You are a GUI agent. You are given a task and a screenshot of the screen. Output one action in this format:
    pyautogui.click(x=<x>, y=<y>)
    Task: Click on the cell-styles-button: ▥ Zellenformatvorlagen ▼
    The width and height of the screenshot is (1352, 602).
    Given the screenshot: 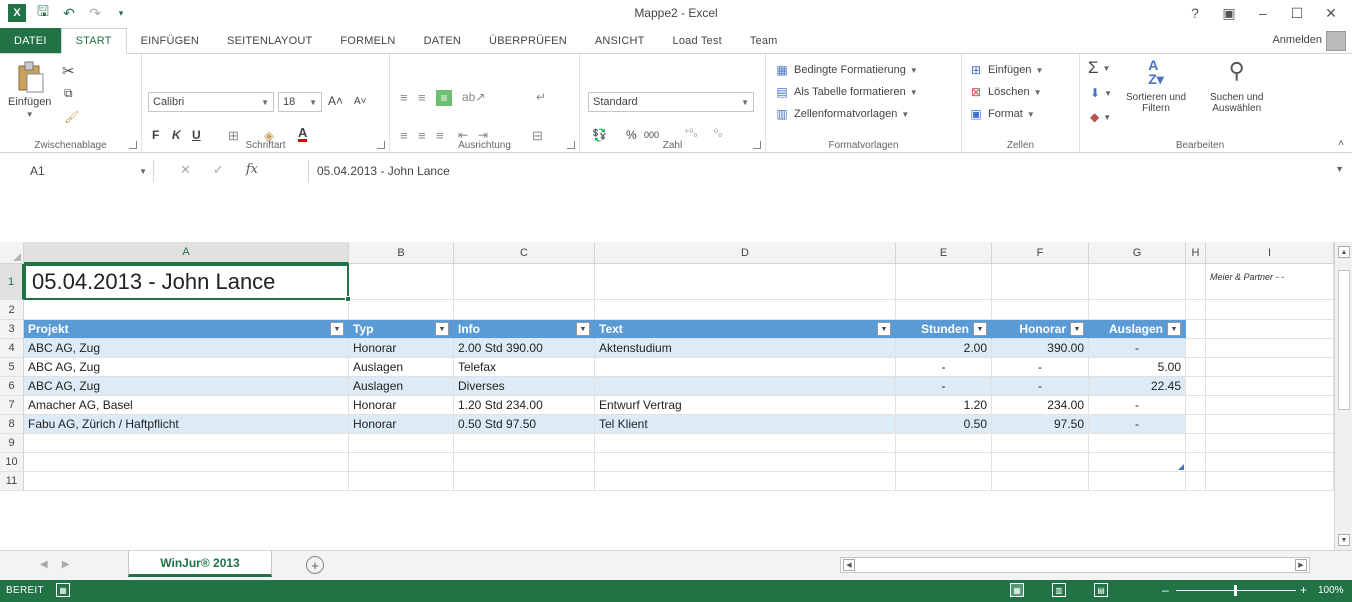 What is the action you would take?
    pyautogui.click(x=841, y=114)
    